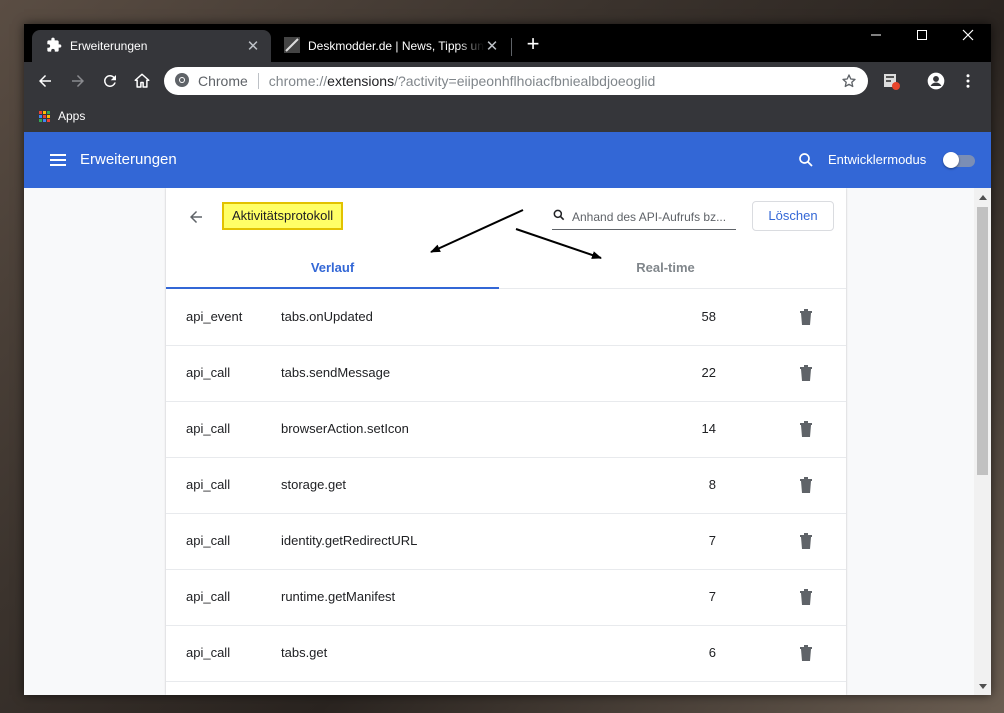  What do you see at coordinates (314, 484) in the screenshot?
I see `row-api-name: storage.get` at bounding box center [314, 484].